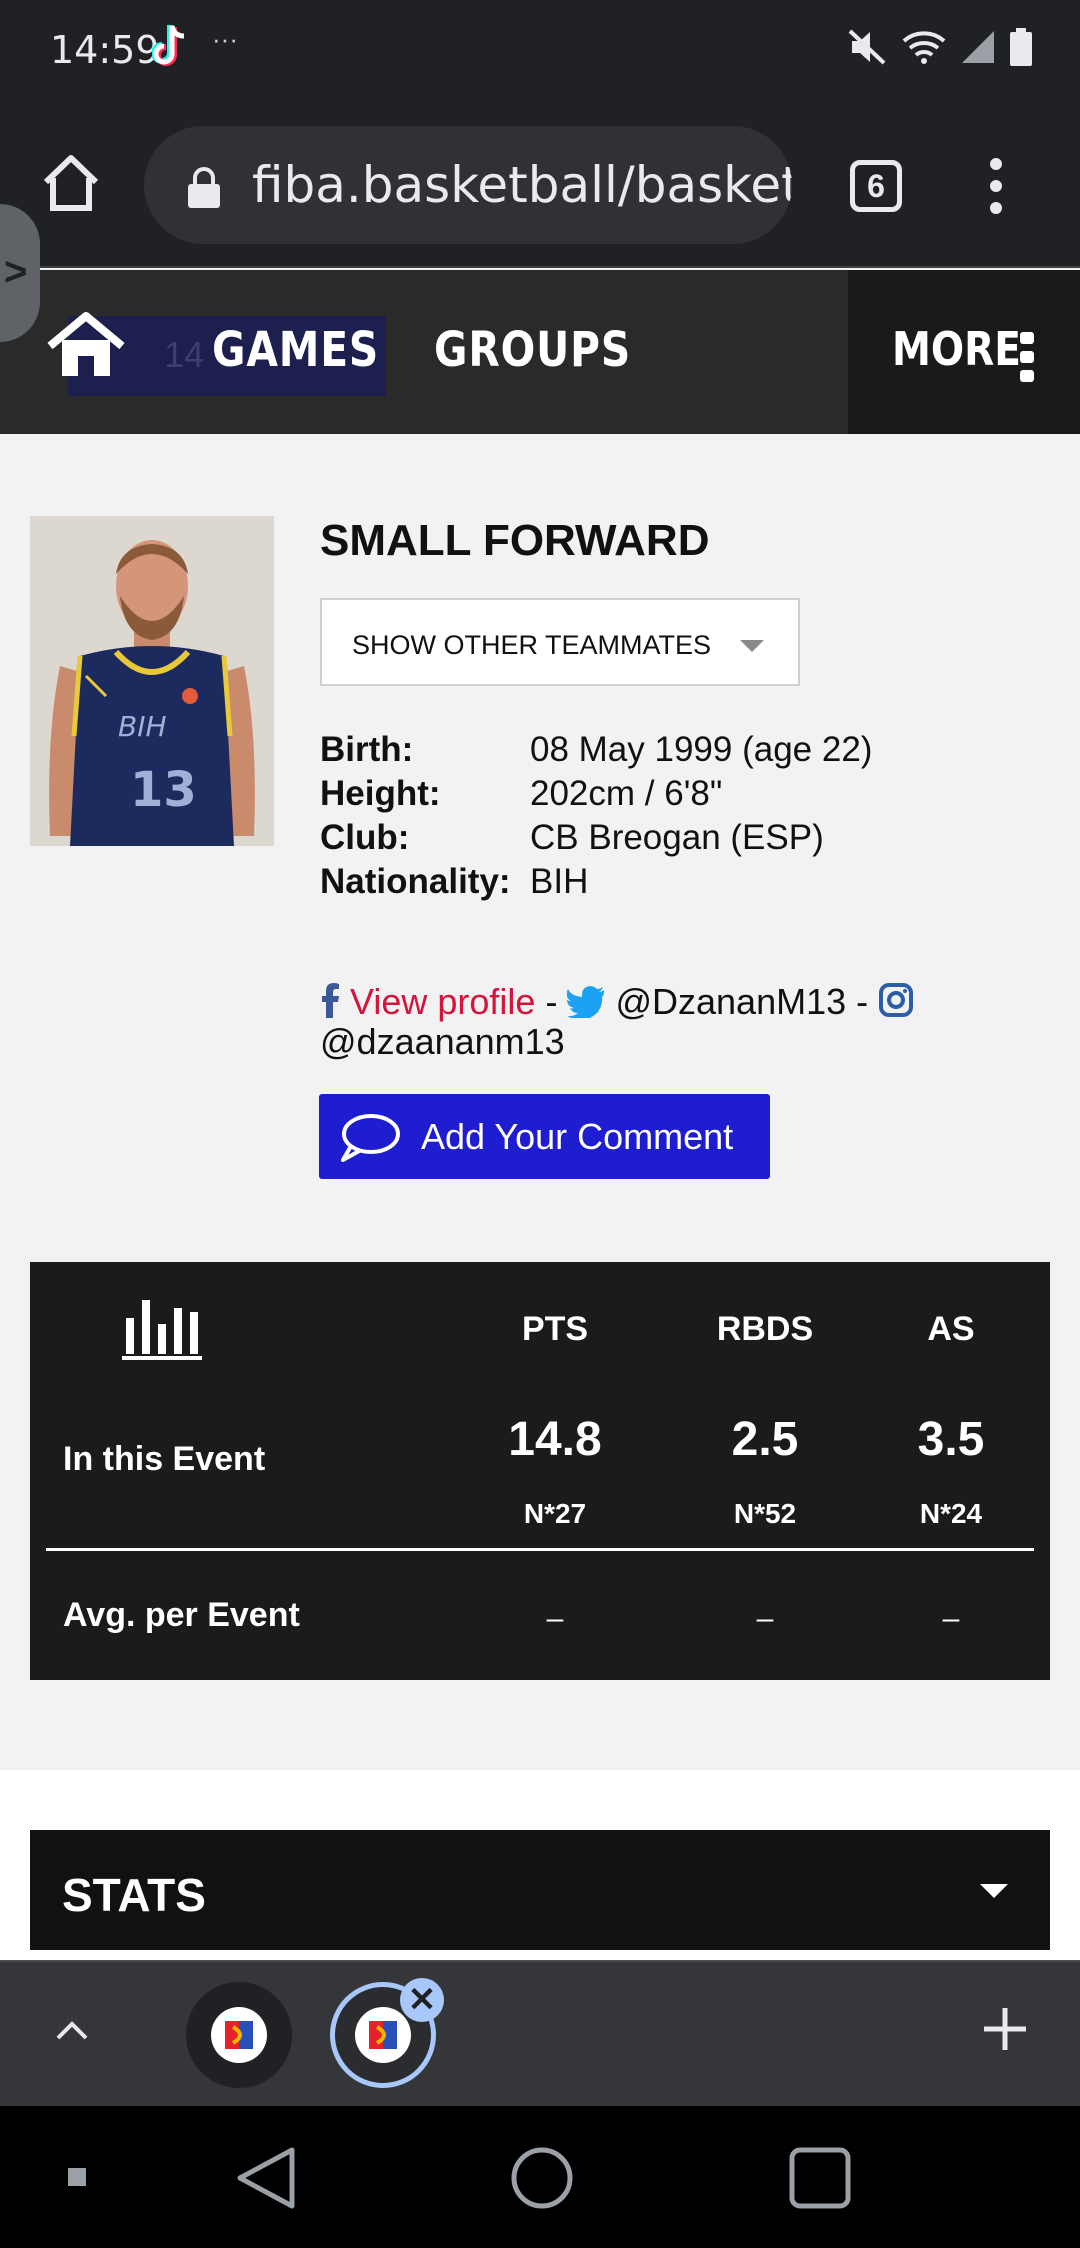 The width and height of the screenshot is (1080, 2248). I want to click on stat-header-rbds: RBDS, so click(765, 1329).